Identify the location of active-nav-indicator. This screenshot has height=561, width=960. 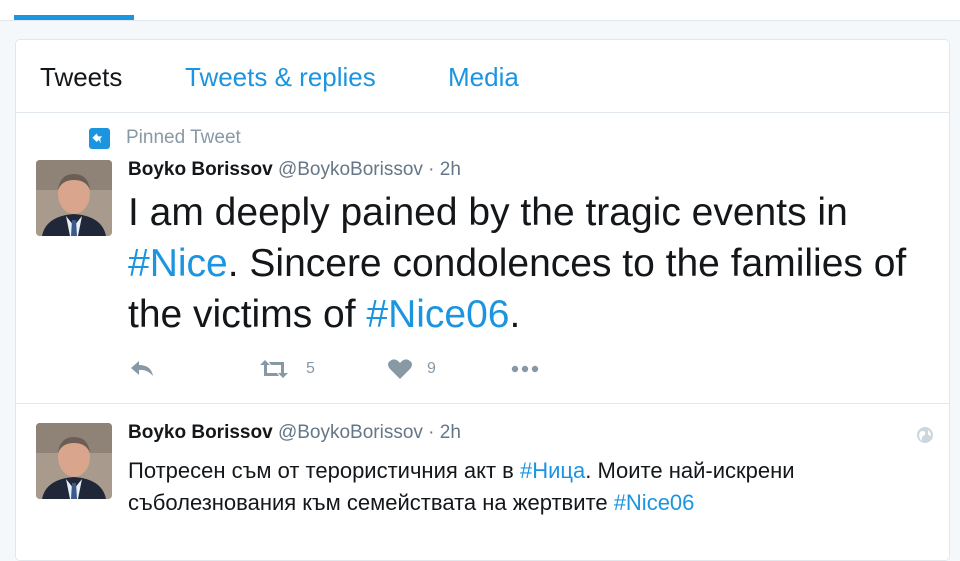
(74, 17).